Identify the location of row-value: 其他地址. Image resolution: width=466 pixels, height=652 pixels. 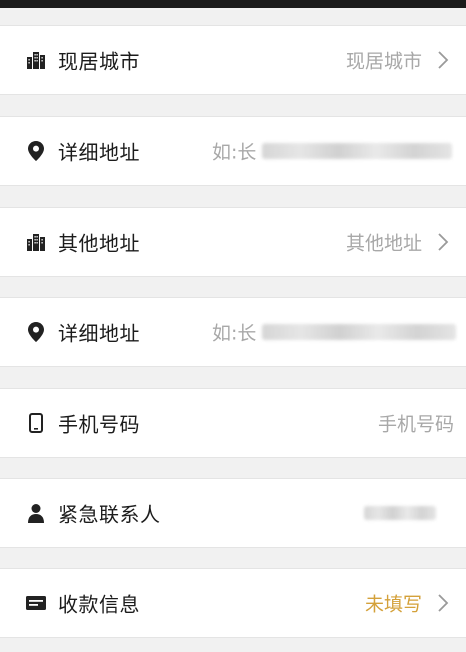
(383, 243).